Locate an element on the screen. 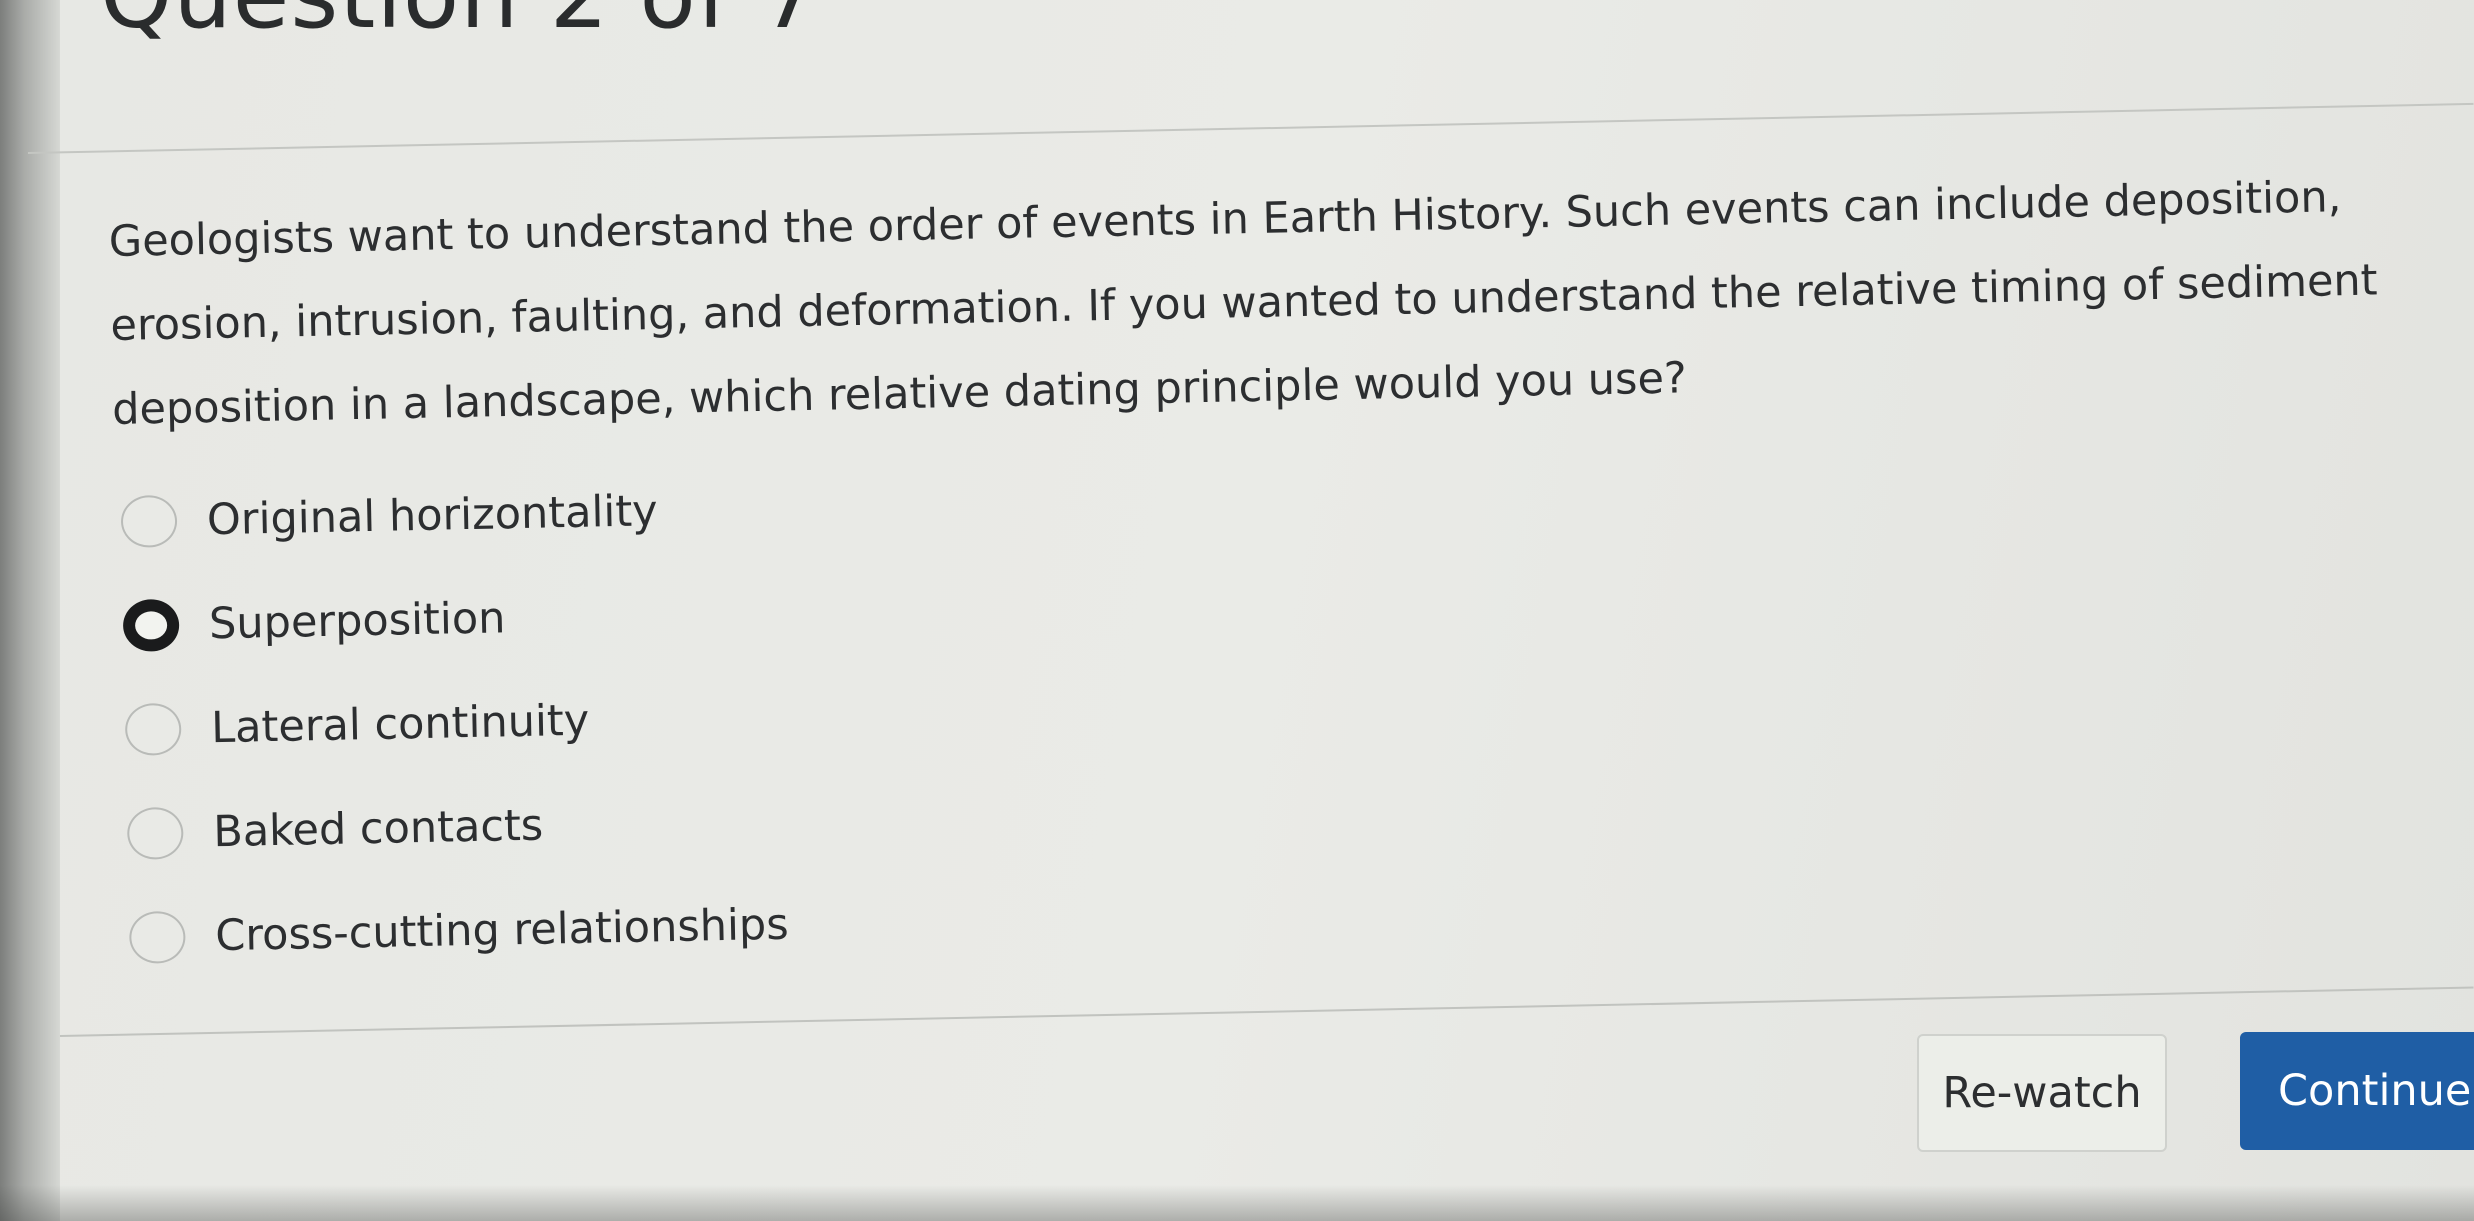 The height and width of the screenshot is (1221, 2474). option-label: Superposition is located at coordinates (357, 621).